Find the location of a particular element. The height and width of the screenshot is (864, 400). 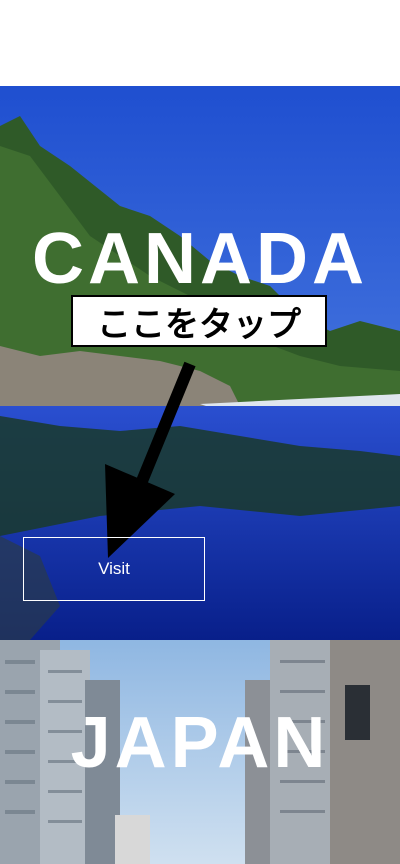

visit-button: Visit is located at coordinates (114, 569).